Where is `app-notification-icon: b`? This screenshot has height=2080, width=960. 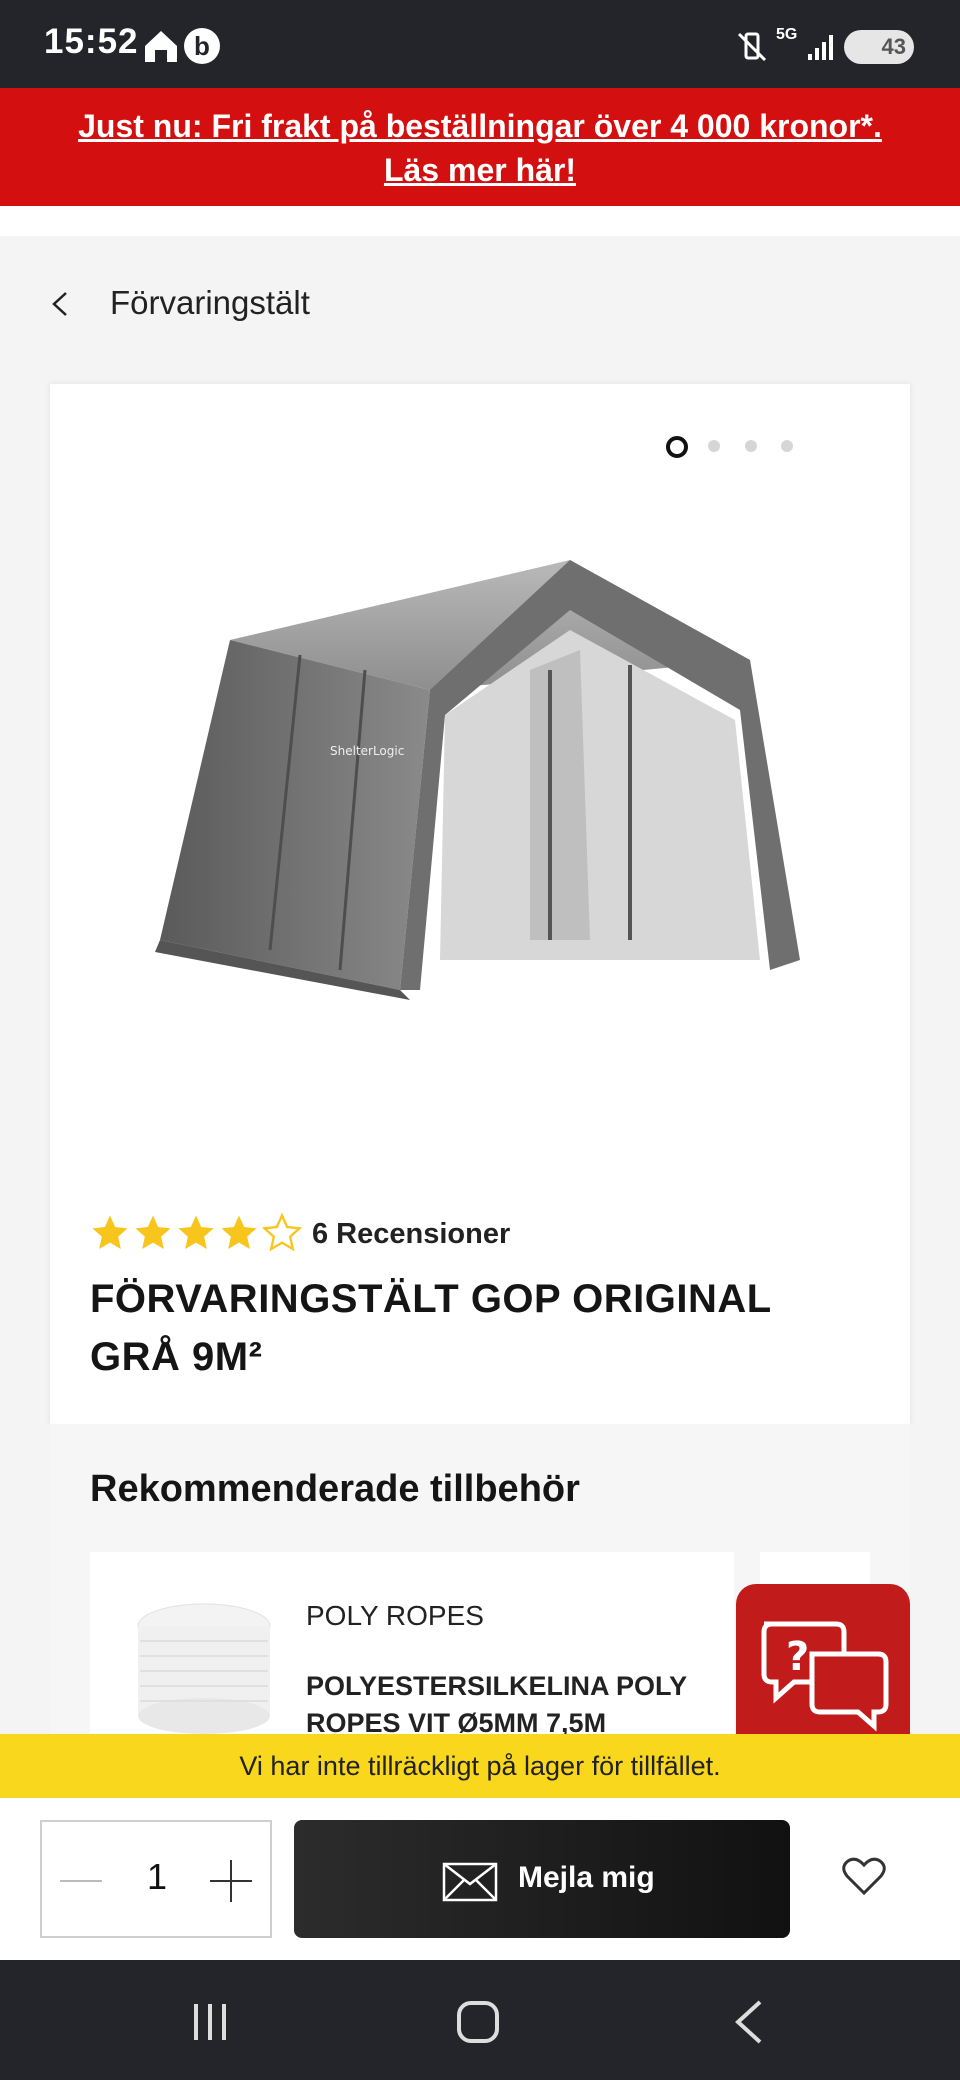
app-notification-icon: b is located at coordinates (202, 46).